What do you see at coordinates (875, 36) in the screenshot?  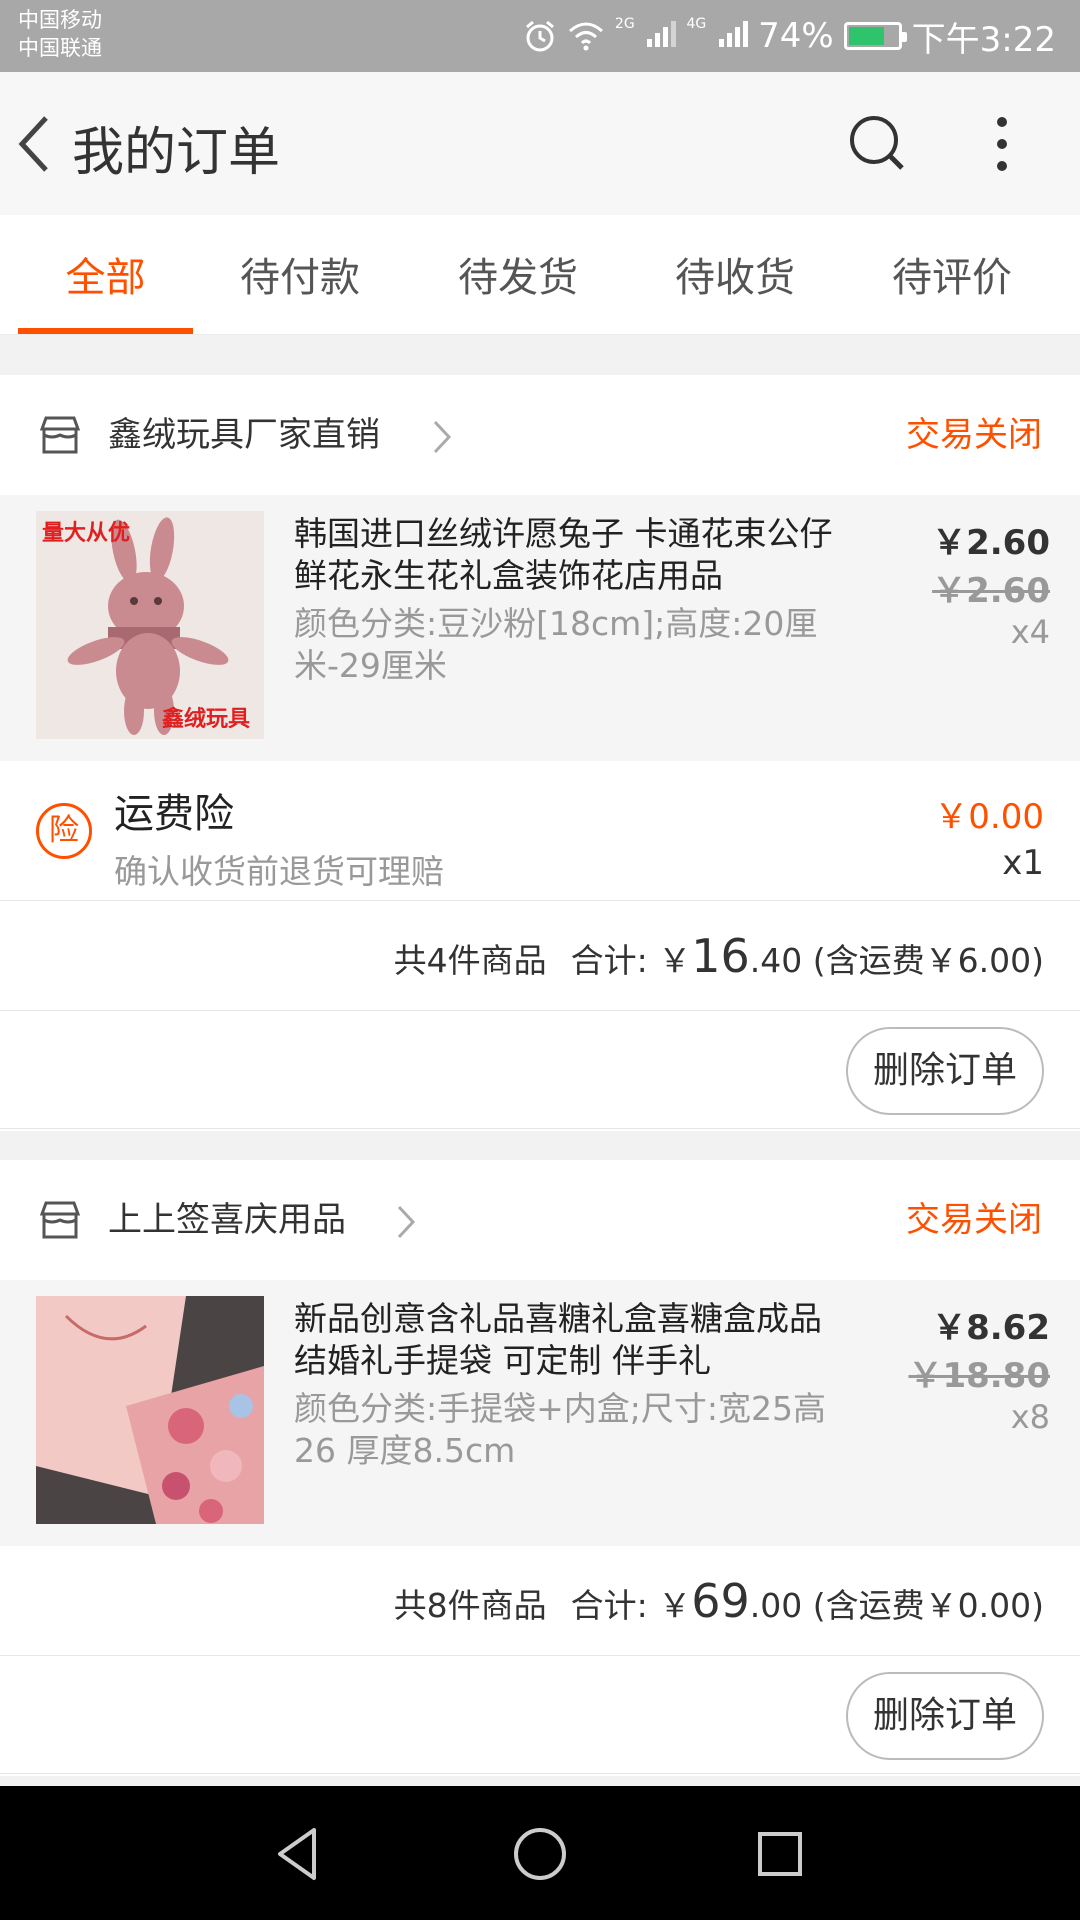 I see `battery-icon` at bounding box center [875, 36].